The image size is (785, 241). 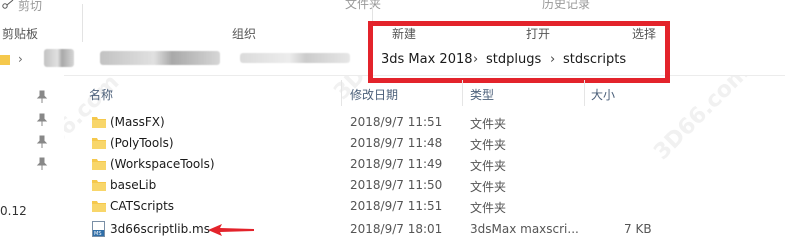 I want to click on arrow-annotation, so click(x=231, y=230).